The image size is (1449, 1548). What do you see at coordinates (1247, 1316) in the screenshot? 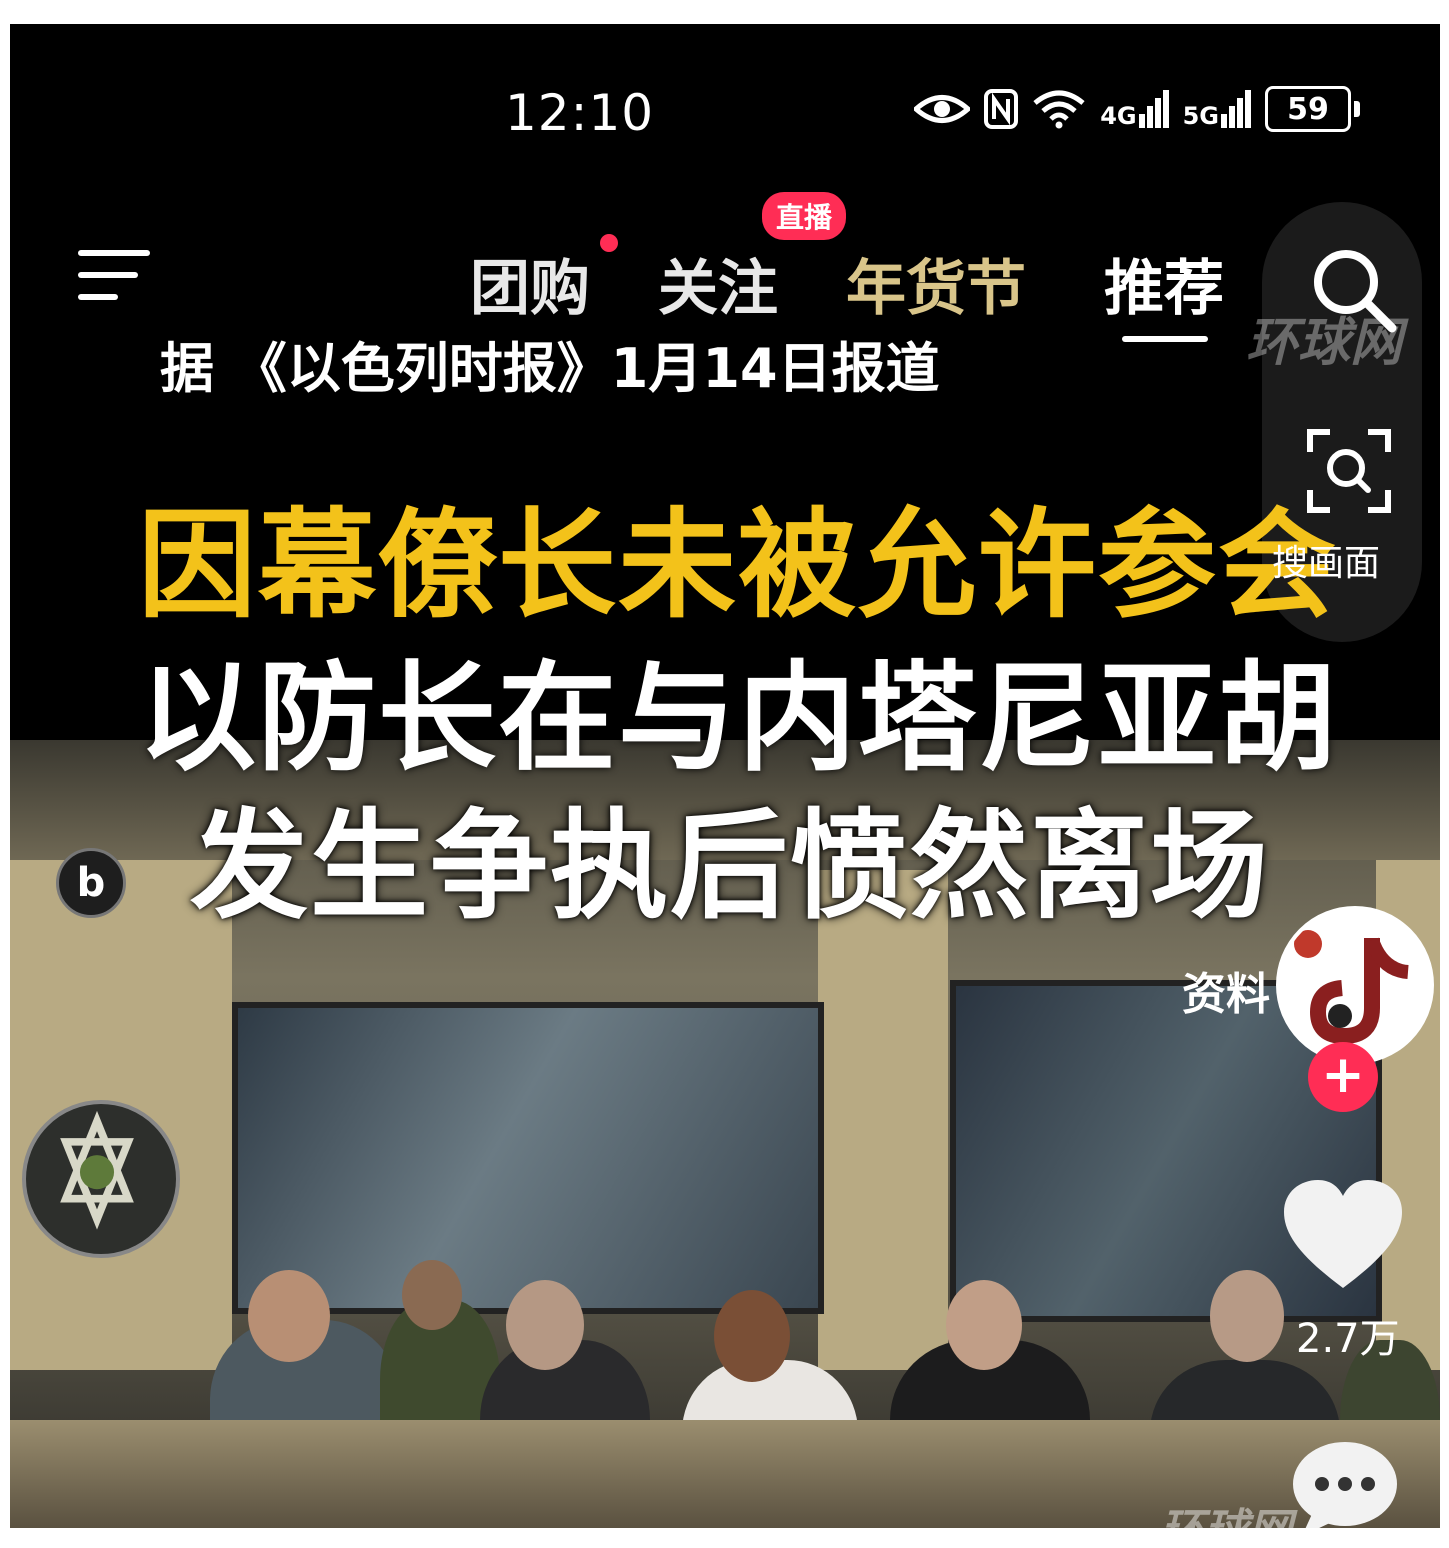
I see `person-6-head` at bounding box center [1247, 1316].